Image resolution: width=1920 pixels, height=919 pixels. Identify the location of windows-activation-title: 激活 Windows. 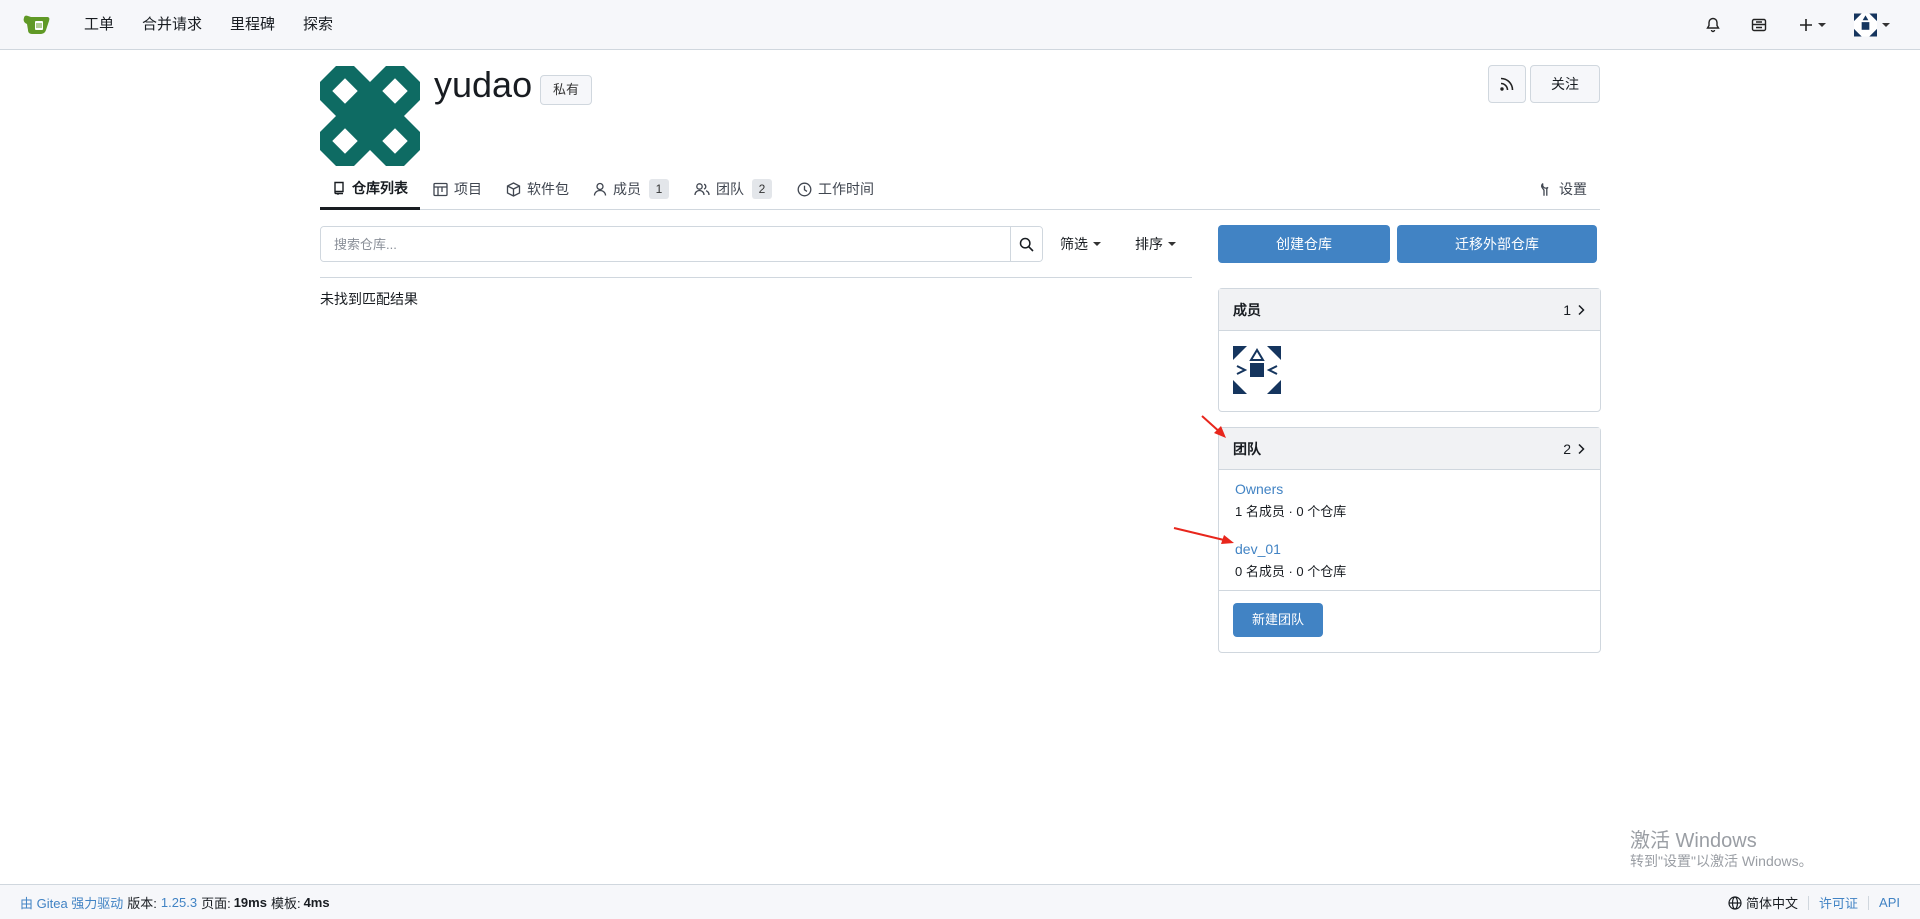
(1693, 841).